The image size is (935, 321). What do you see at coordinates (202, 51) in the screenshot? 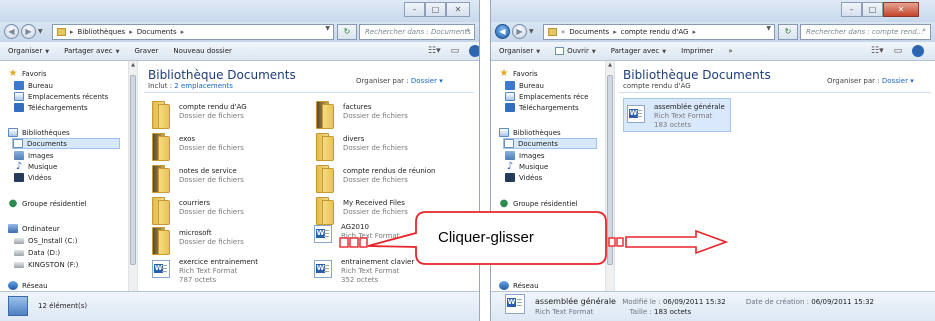
I see `new-folder-button: Nouveau dossier` at bounding box center [202, 51].